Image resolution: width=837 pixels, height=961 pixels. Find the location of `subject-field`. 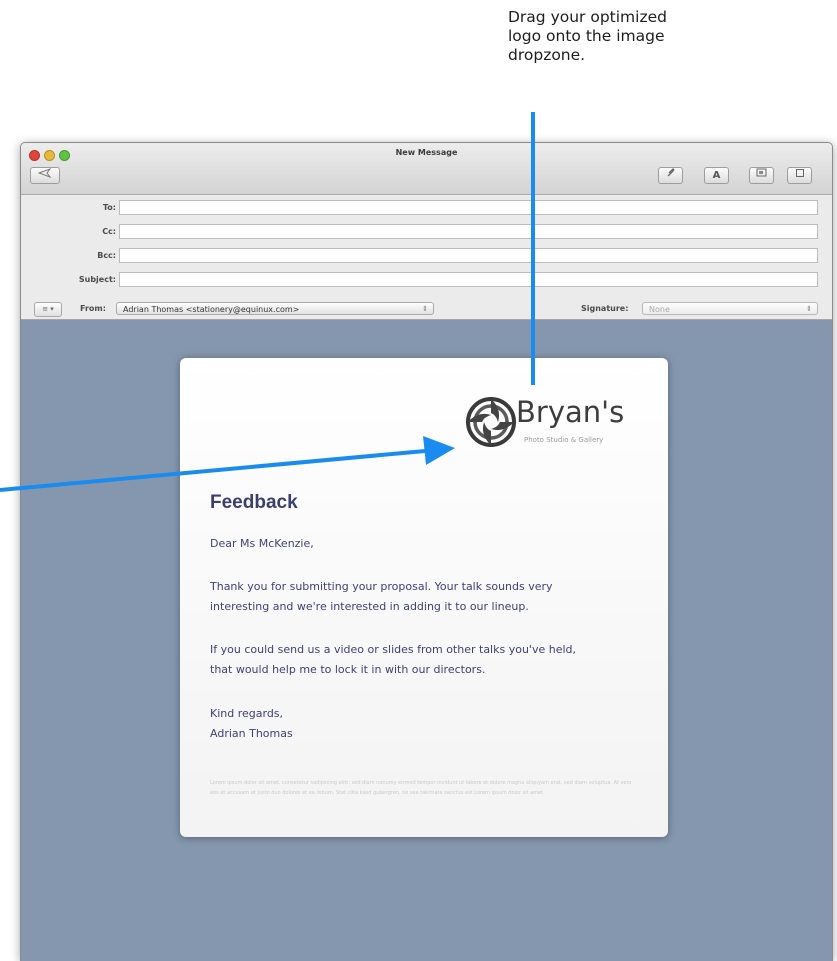

subject-field is located at coordinates (468, 279).